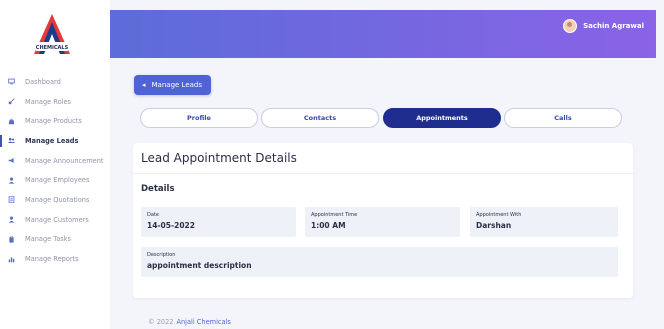  I want to click on sidebar-item-customers: Manage Customers, so click(55, 220).